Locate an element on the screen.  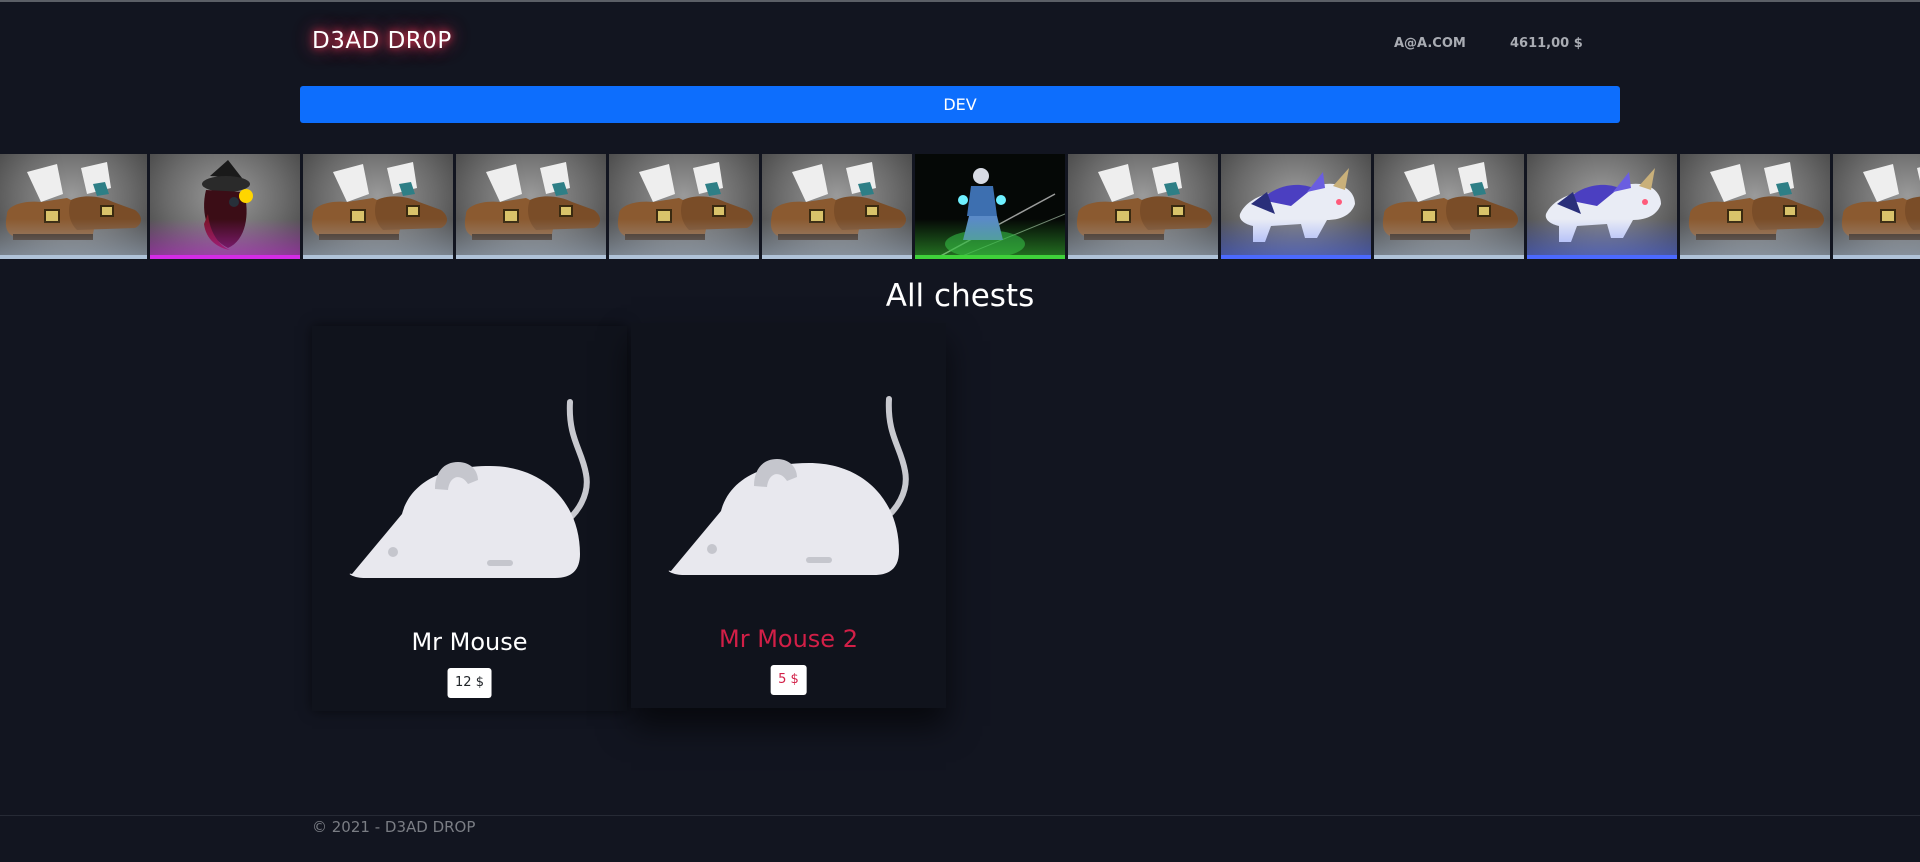
dev-banner-button: DEV is located at coordinates (960, 104).